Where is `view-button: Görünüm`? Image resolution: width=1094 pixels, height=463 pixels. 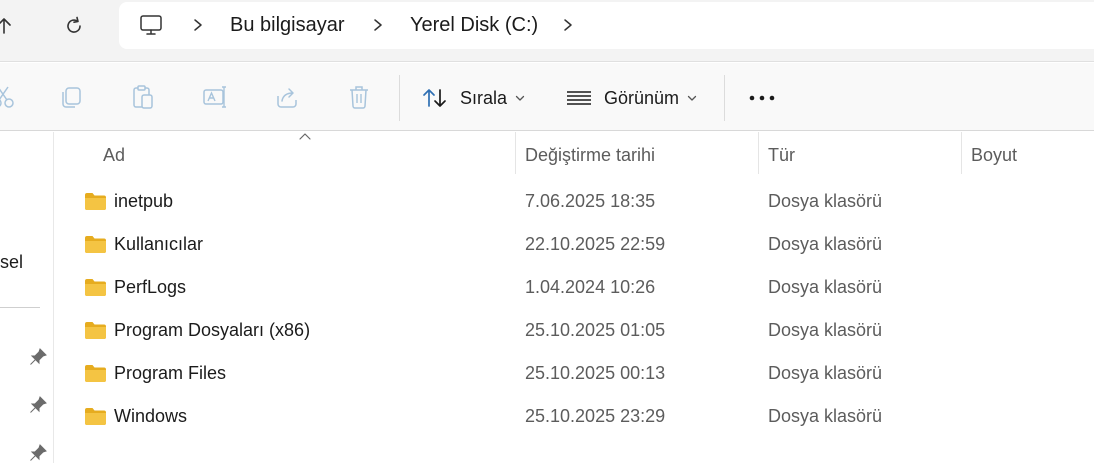 view-button: Görünüm is located at coordinates (631, 98).